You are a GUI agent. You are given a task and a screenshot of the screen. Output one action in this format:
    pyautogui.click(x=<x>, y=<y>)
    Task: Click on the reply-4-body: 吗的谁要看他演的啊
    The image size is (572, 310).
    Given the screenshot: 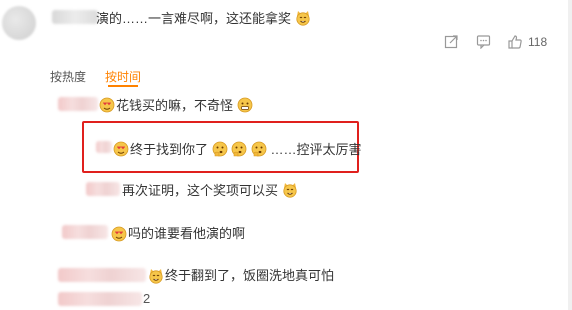 What is the action you would take?
    pyautogui.click(x=187, y=233)
    